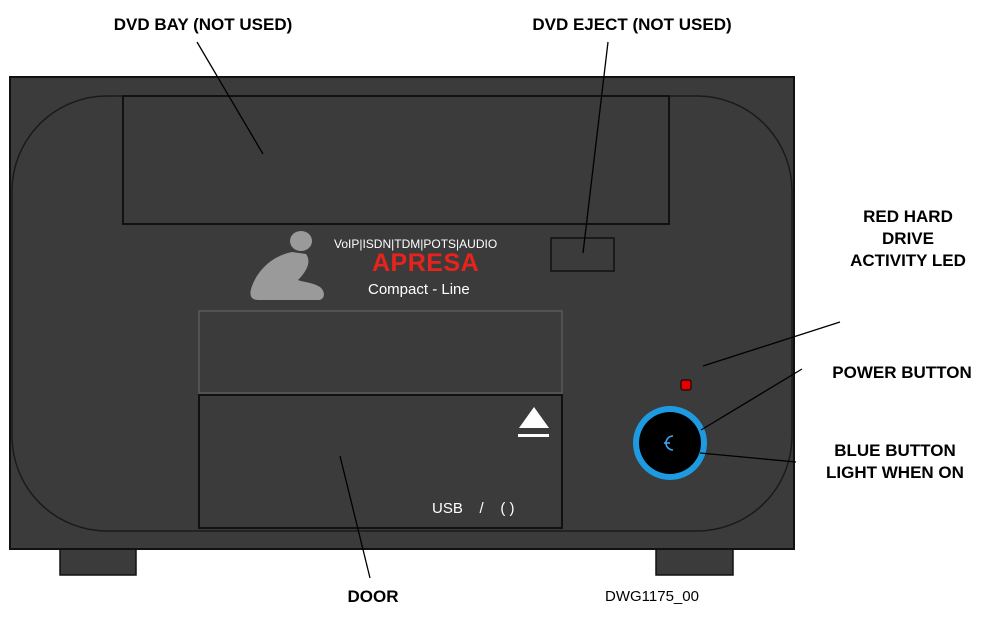 Image resolution: width=1002 pixels, height=620 pixels. What do you see at coordinates (582, 254) in the screenshot?
I see `dvd-eject-button` at bounding box center [582, 254].